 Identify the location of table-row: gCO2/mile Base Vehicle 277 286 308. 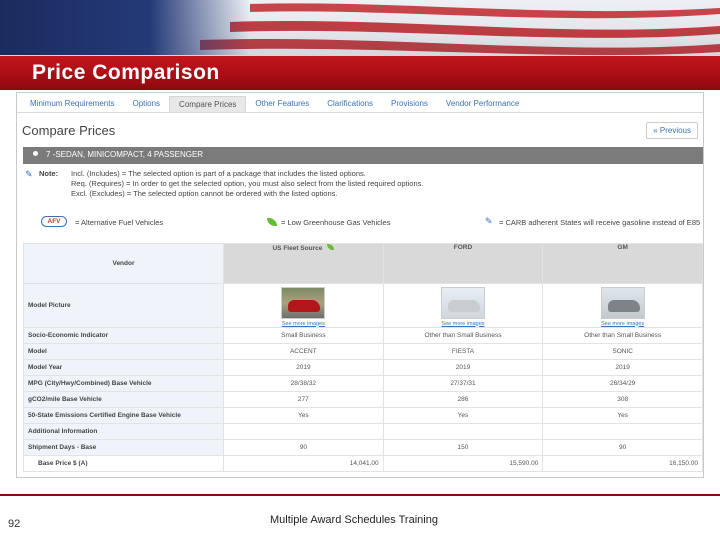
(363, 399).